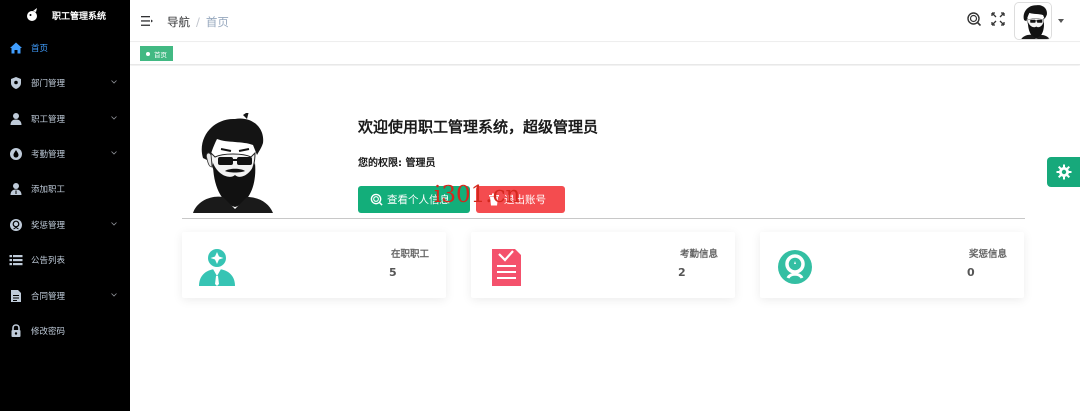 Image resolution: width=1080 pixels, height=411 pixels. What do you see at coordinates (229, 163) in the screenshot?
I see `profile-avatar` at bounding box center [229, 163].